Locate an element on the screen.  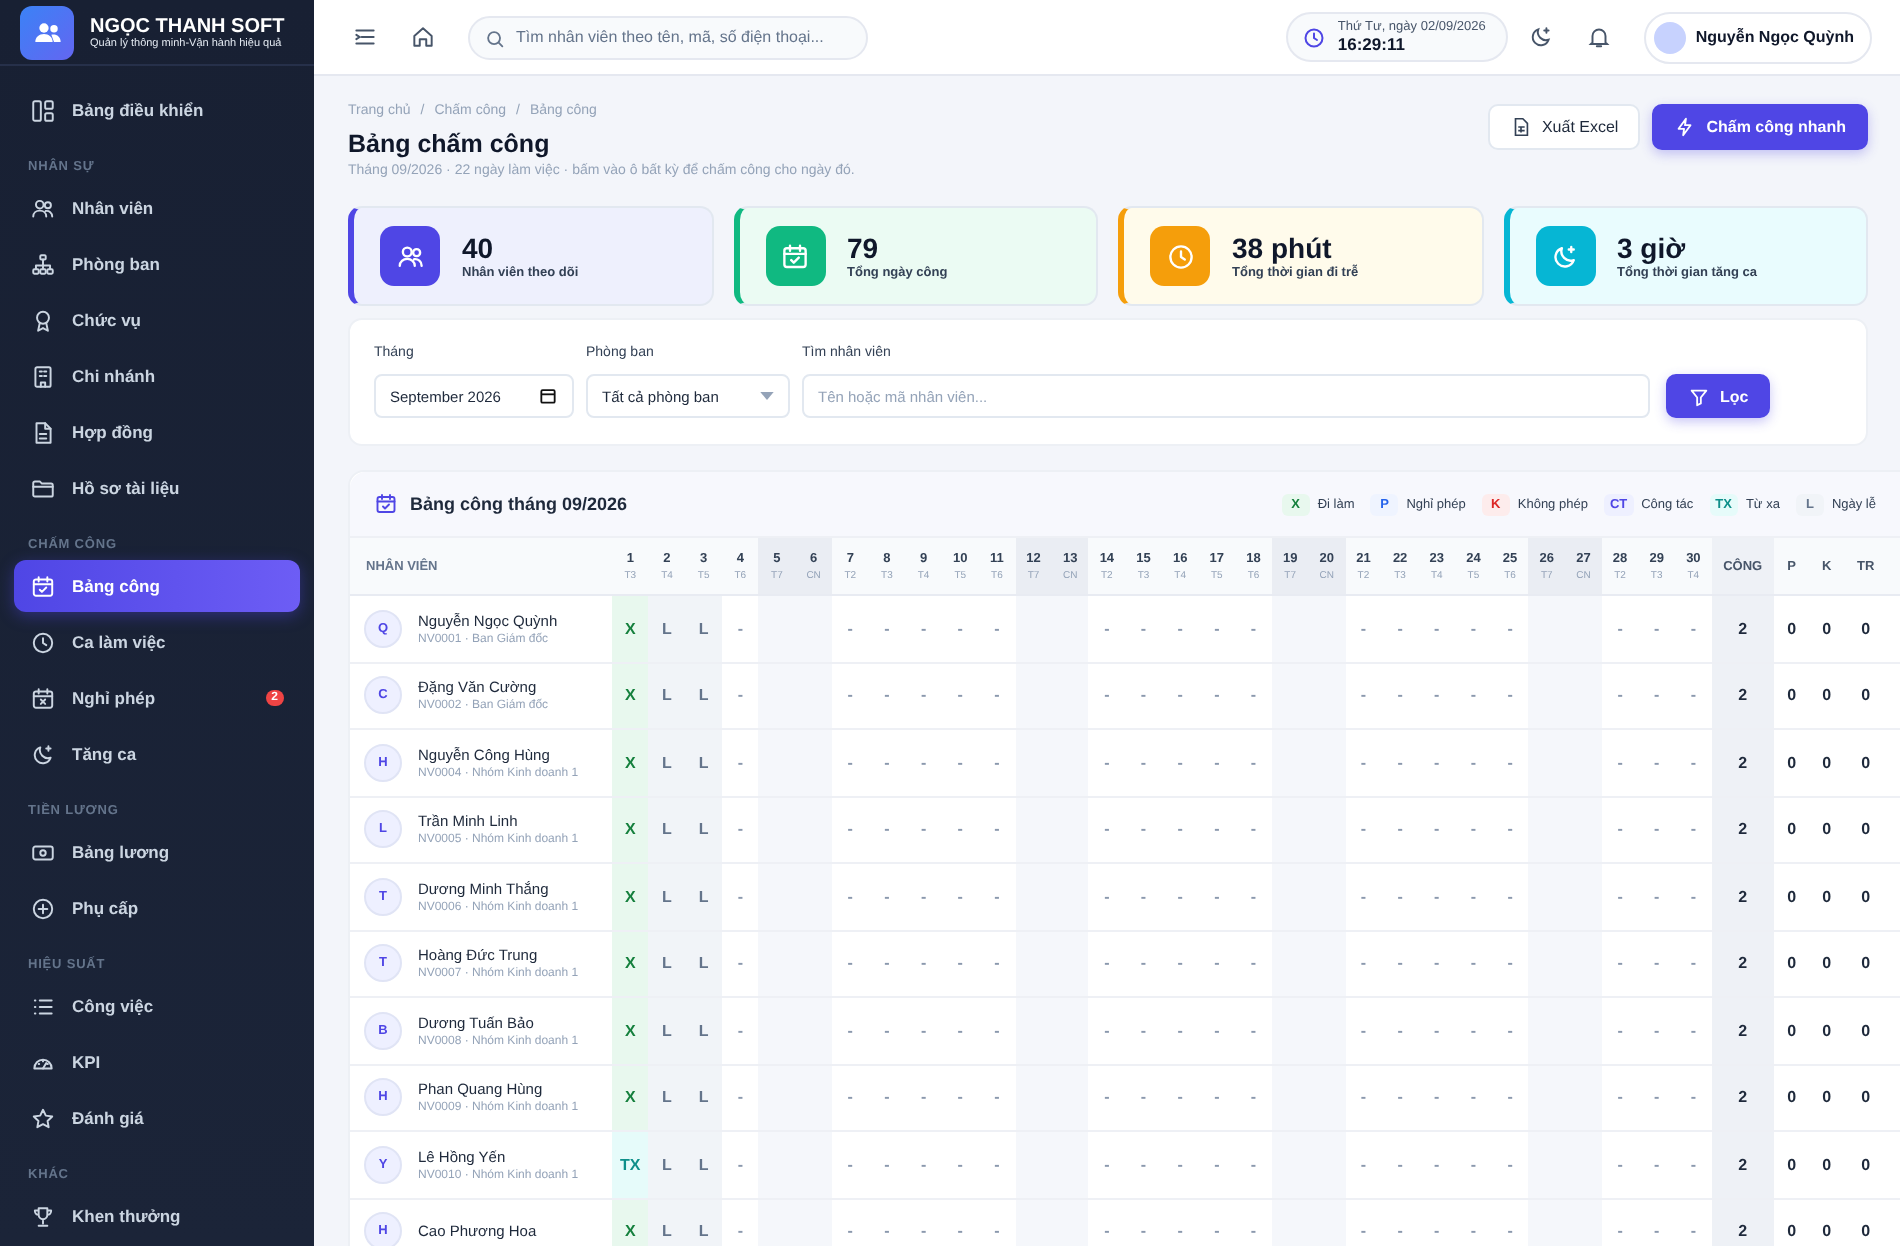
attendance-cell: TX is located at coordinates (630, 1164).